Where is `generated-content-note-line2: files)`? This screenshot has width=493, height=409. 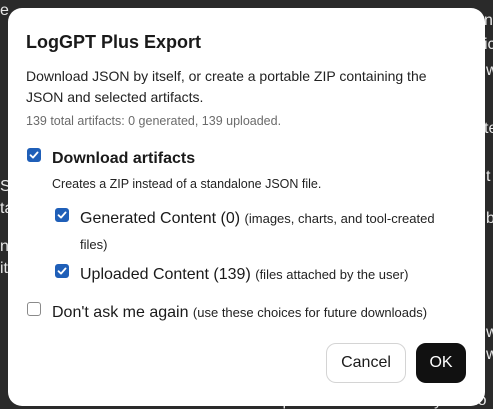
generated-content-note-line2: files) is located at coordinates (94, 244).